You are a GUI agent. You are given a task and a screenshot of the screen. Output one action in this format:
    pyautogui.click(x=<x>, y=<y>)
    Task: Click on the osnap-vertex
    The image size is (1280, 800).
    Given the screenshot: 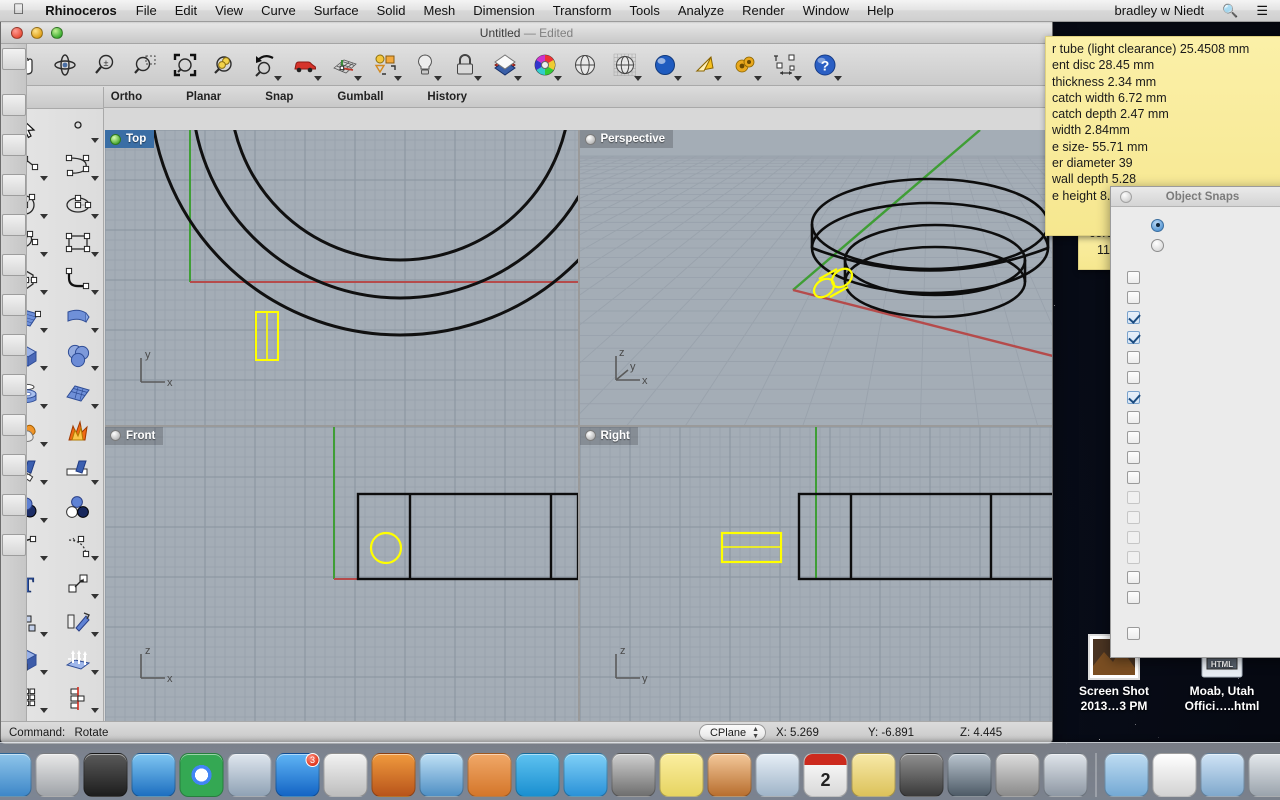 What is the action you would take?
    pyautogui.click(x=1195, y=477)
    